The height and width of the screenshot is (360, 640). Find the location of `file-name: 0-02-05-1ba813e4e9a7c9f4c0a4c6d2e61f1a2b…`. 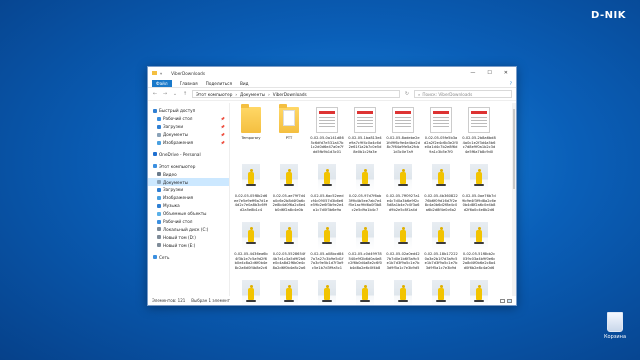

file-name: 0-02-05-1ba813e4e9a7c9f4c0a4c6d2e61f1a2b… is located at coordinates (365, 145).